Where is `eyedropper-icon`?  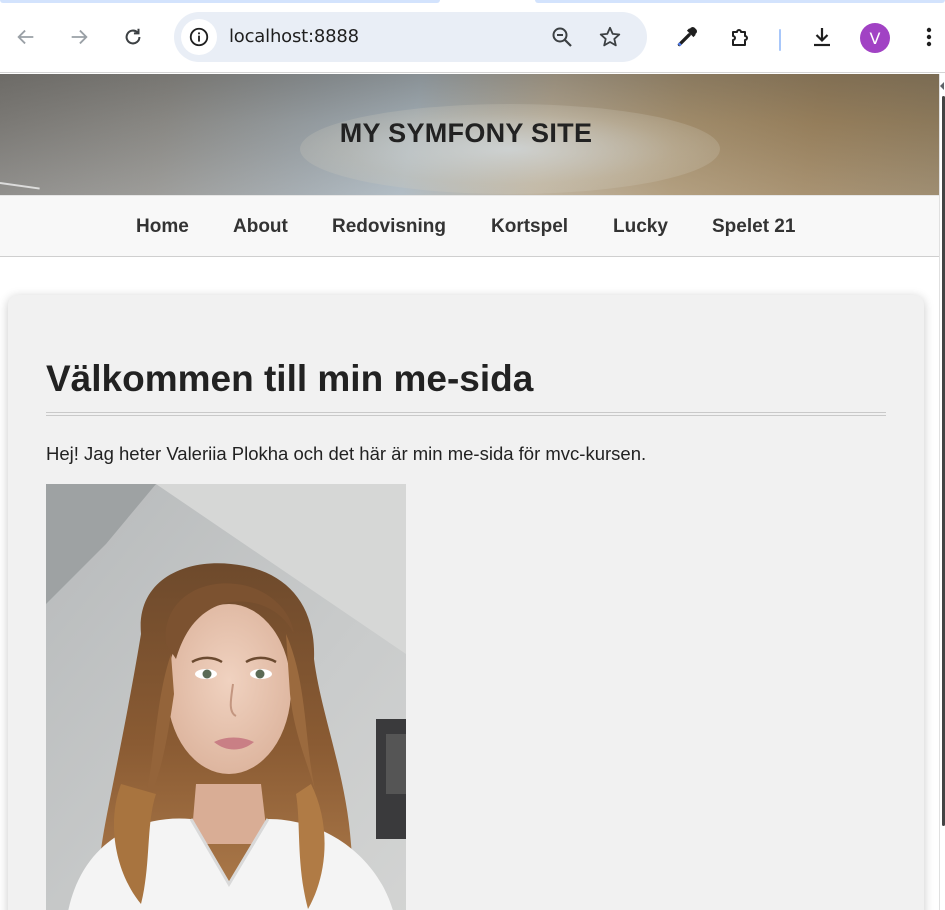 eyedropper-icon is located at coordinates (687, 37).